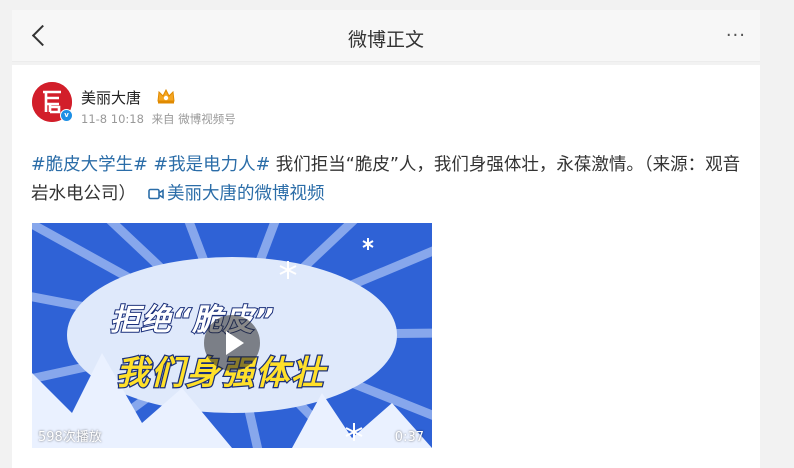 This screenshot has height=468, width=794. Describe the element at coordinates (232, 343) in the screenshot. I see `play-icon` at that location.